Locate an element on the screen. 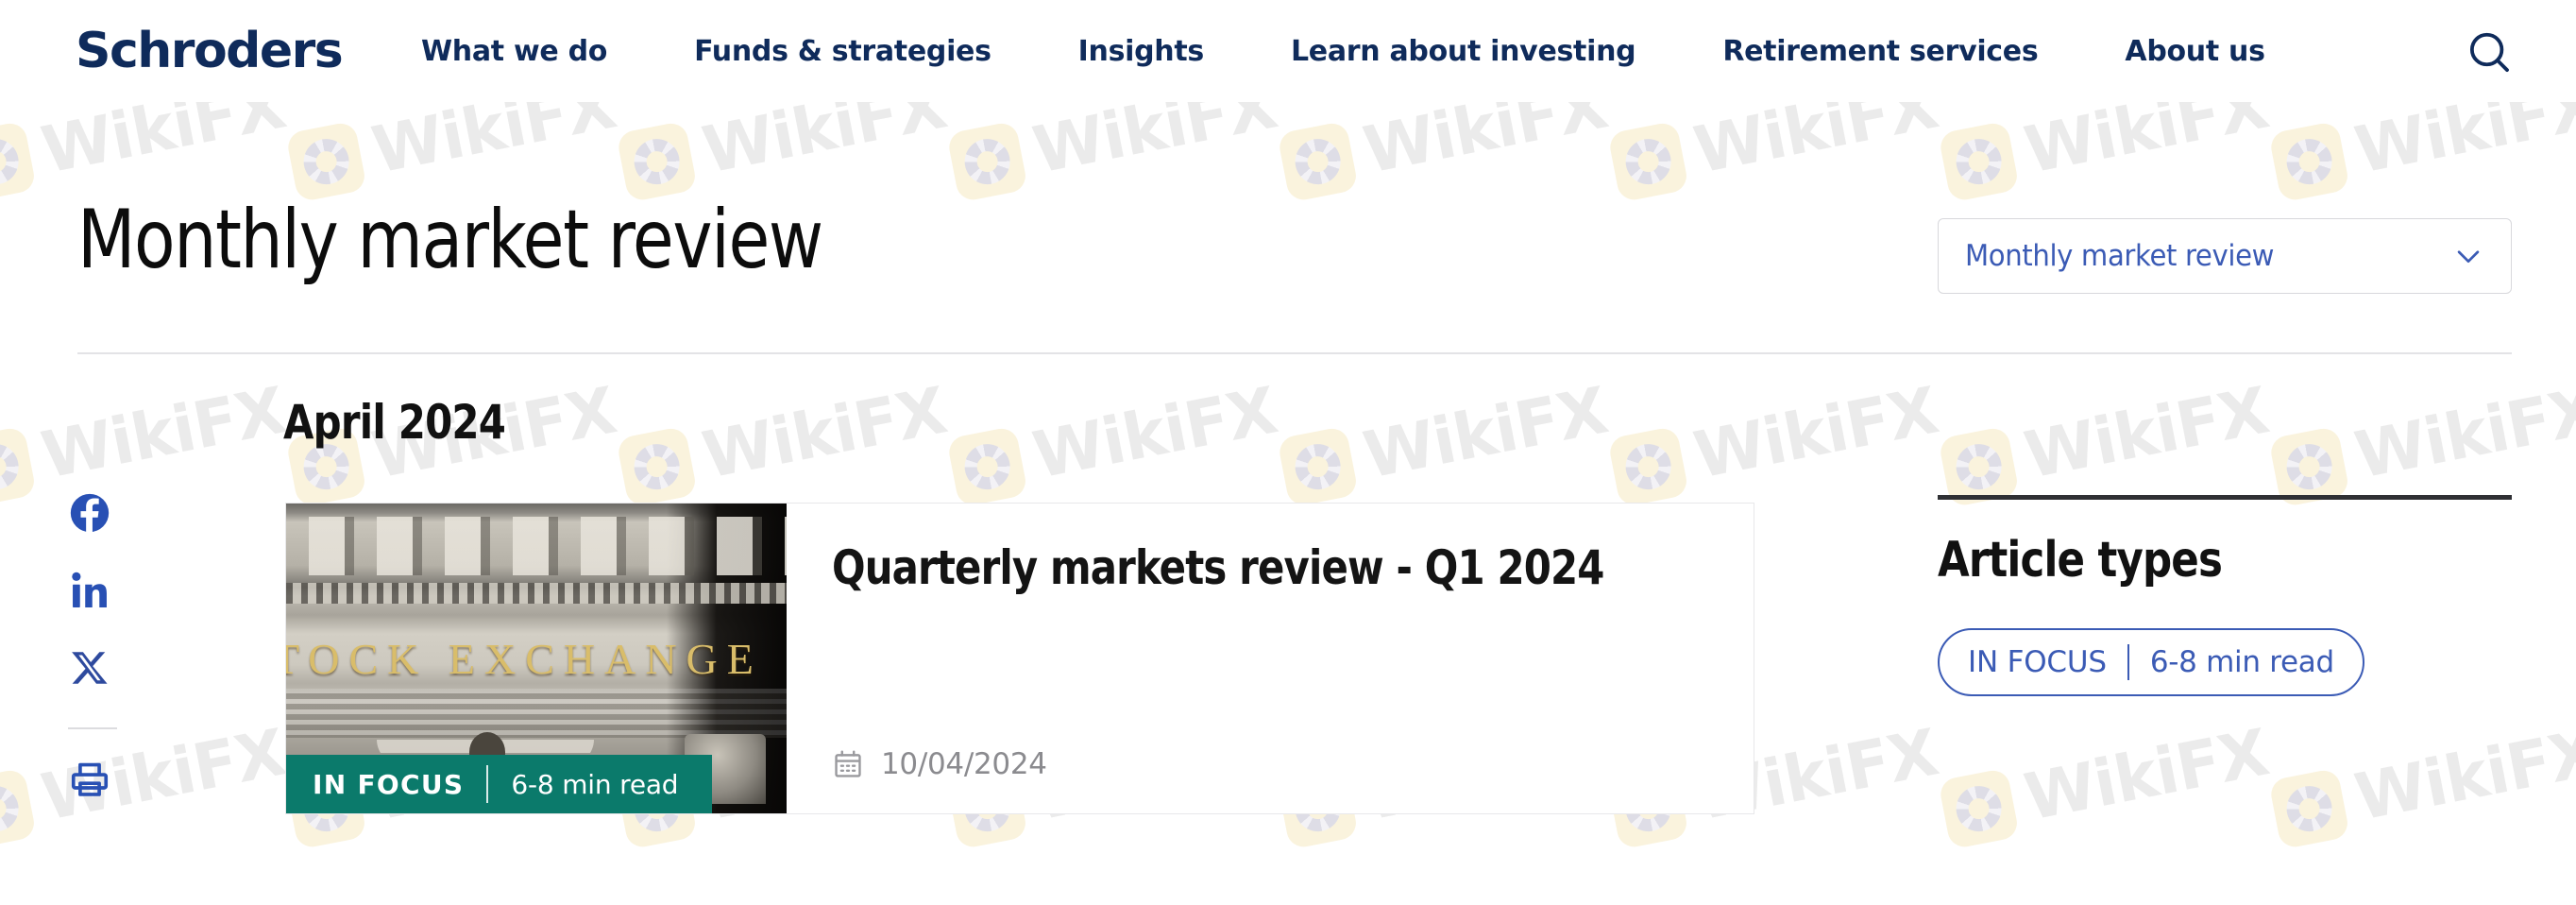  chevron-down-icon is located at coordinates (2468, 256).